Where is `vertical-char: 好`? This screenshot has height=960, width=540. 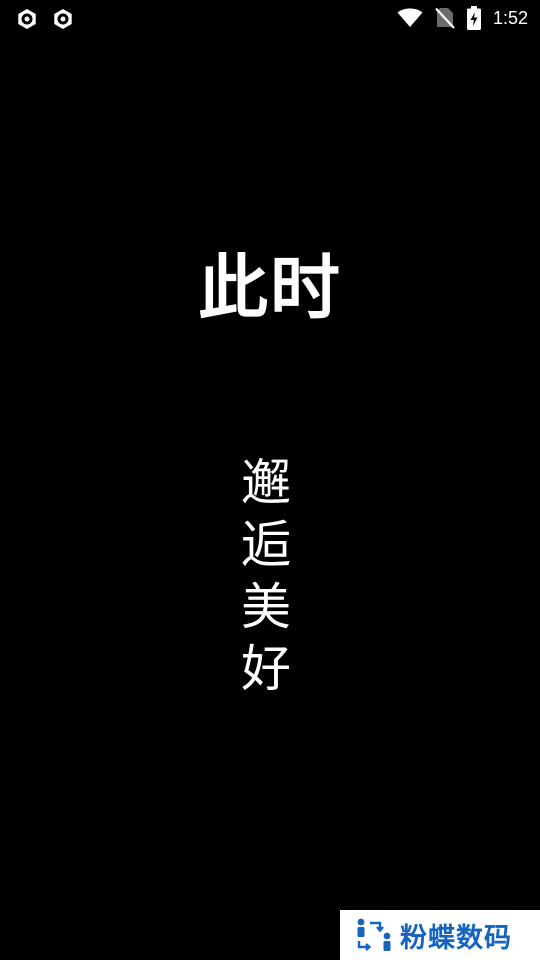 vertical-char: 好 is located at coordinates (266, 669).